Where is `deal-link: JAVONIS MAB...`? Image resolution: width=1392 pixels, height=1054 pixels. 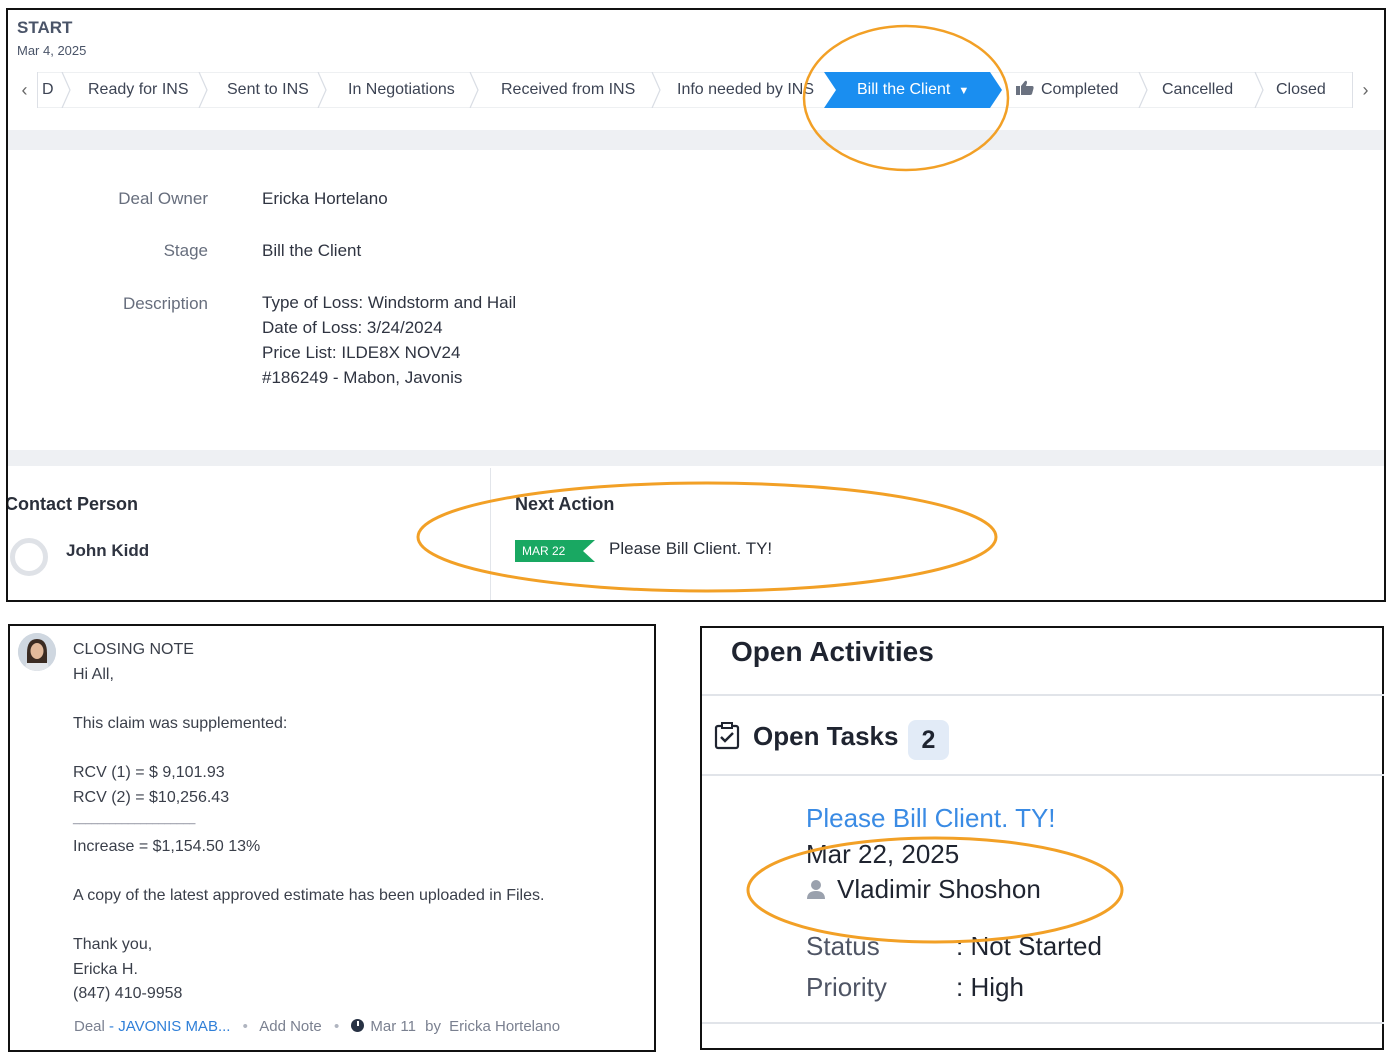
deal-link: JAVONIS MAB... is located at coordinates (174, 1026).